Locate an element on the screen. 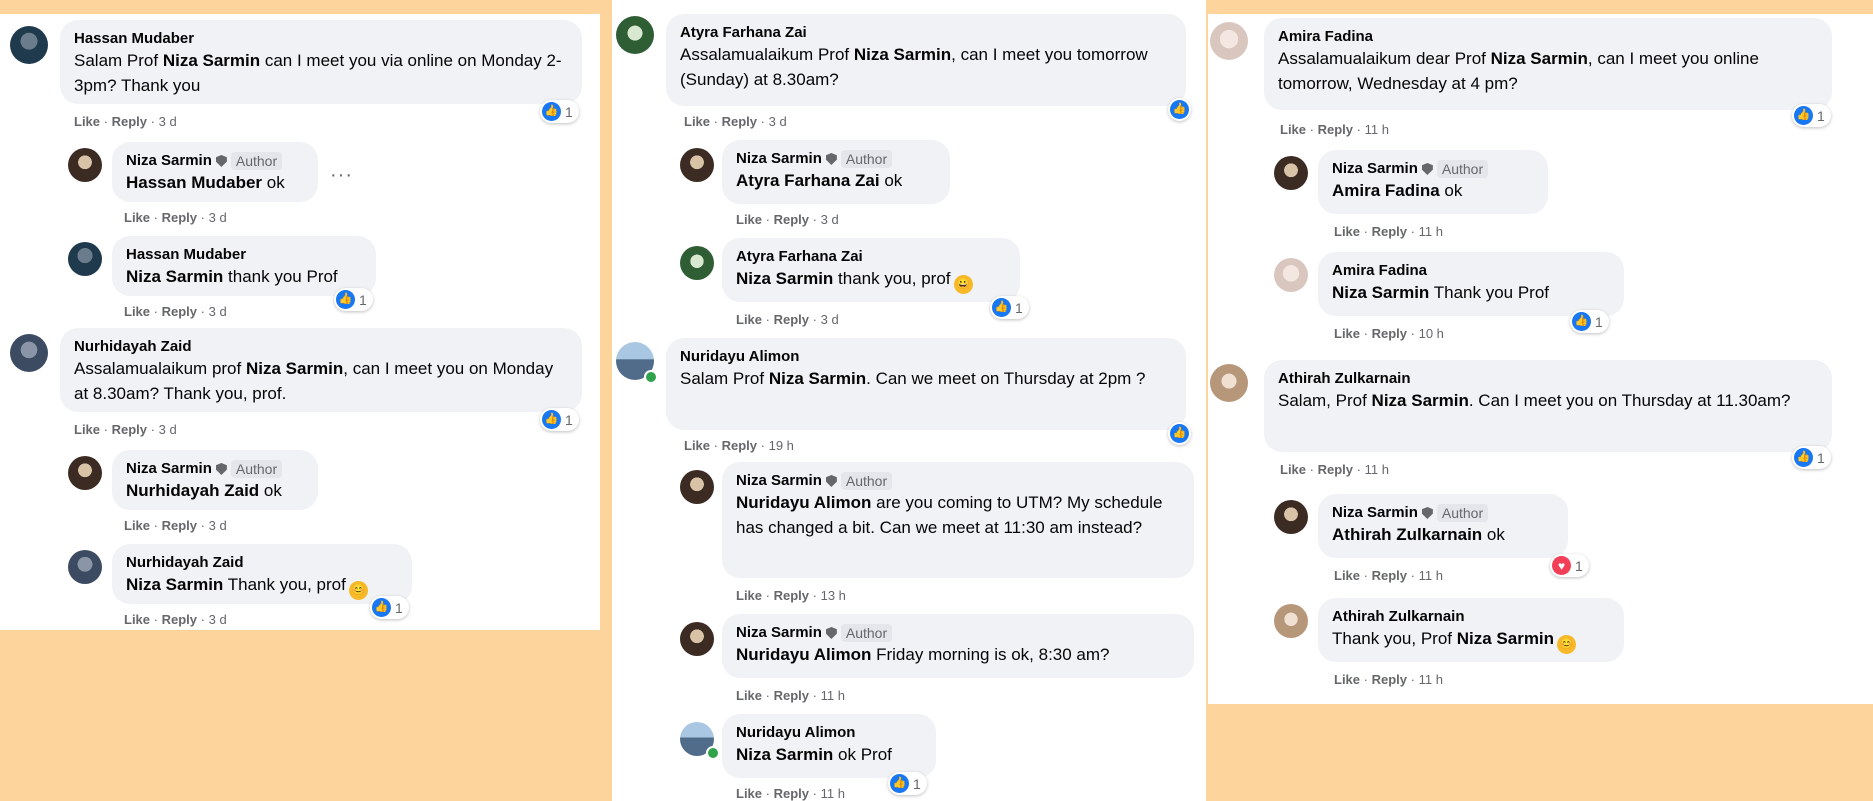 The width and height of the screenshot is (1873, 801). commenter-name: Amira Fadina is located at coordinates (1471, 270).